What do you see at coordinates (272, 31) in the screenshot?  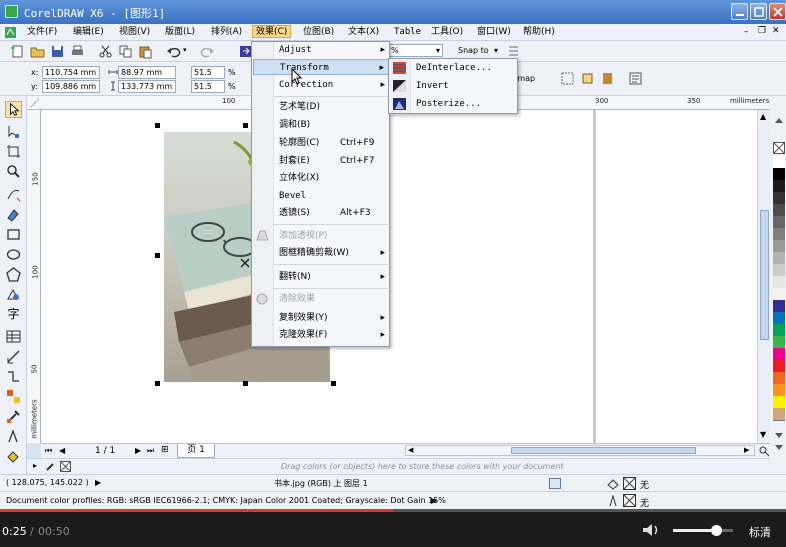 I see `menu-effects: 效果(C)` at bounding box center [272, 31].